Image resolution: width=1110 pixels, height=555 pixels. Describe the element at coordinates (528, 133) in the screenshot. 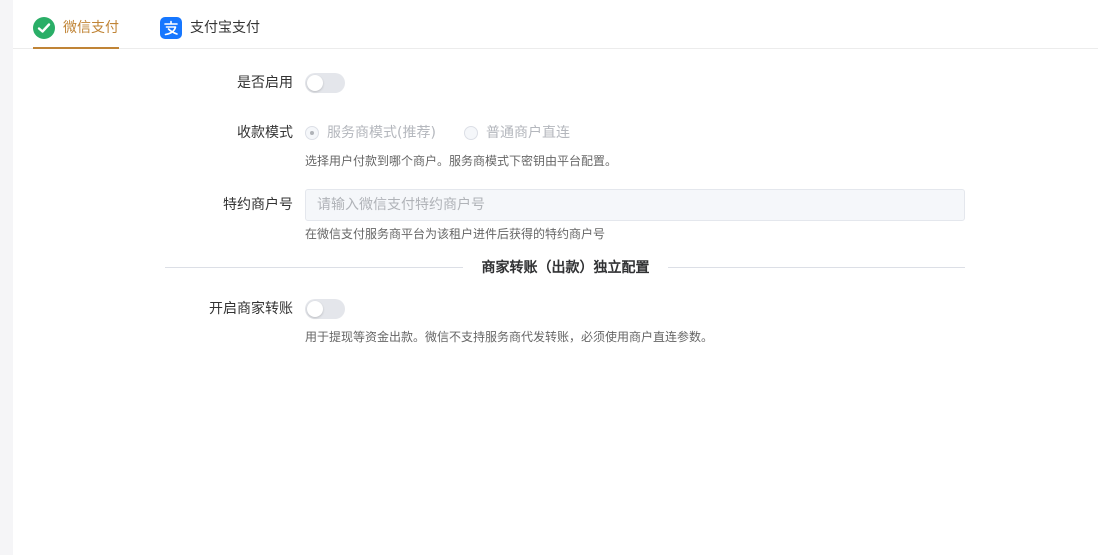

I see `radio-direct-merchant-label: 普通商户直连` at that location.